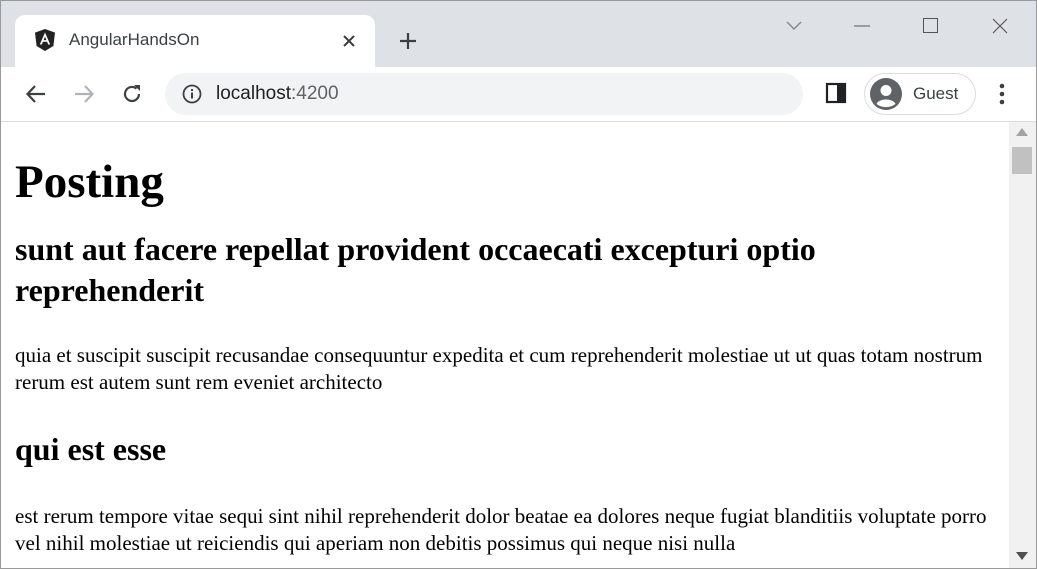 This screenshot has height=569, width=1037. I want to click on url-host: localhost, so click(253, 93).